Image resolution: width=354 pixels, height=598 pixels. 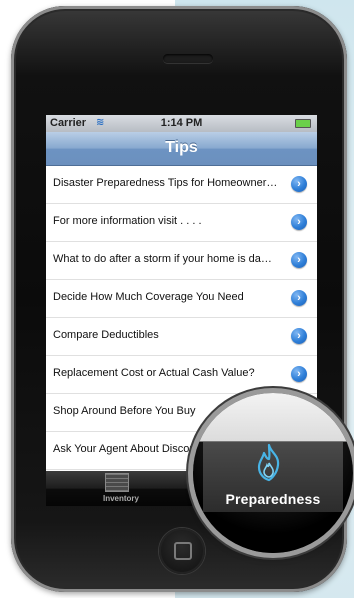 I want to click on home-button, so click(x=182, y=551).